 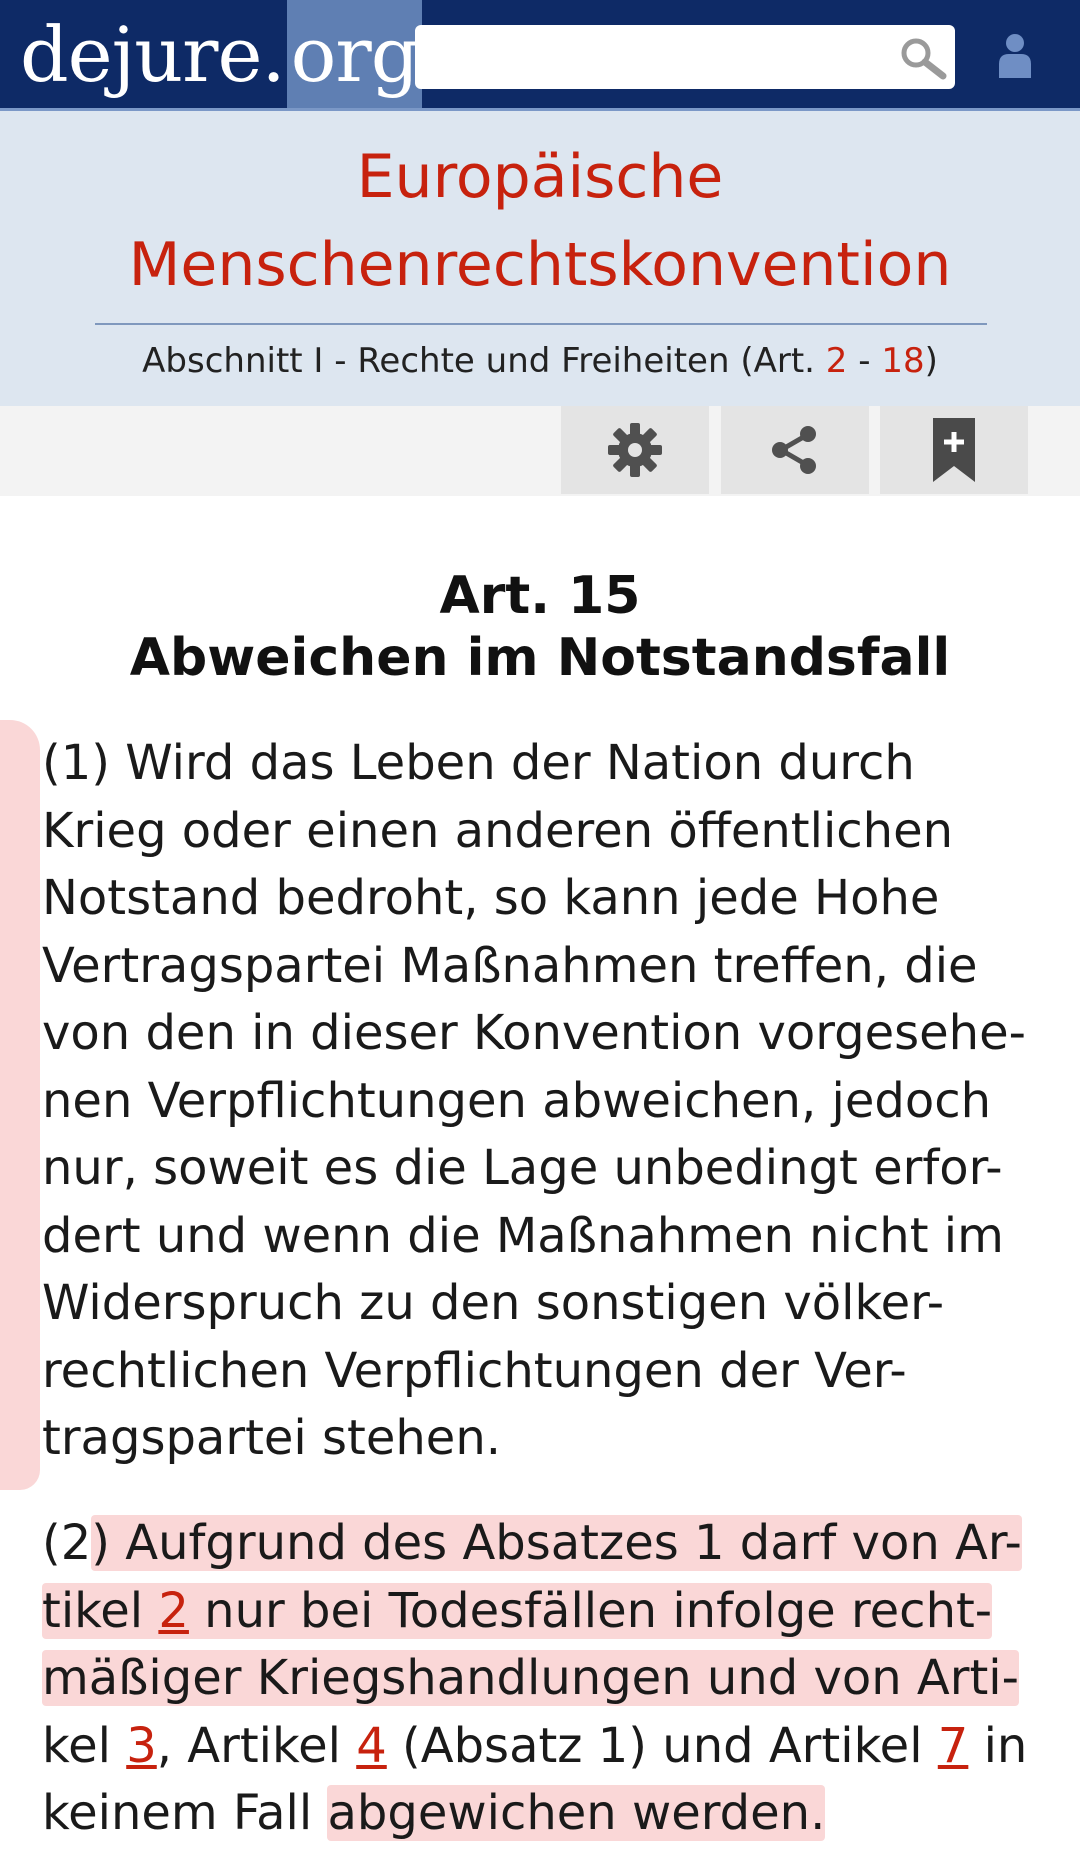 What do you see at coordinates (271, 1438) in the screenshot?
I see `para1-line: tragspartei stehen.` at bounding box center [271, 1438].